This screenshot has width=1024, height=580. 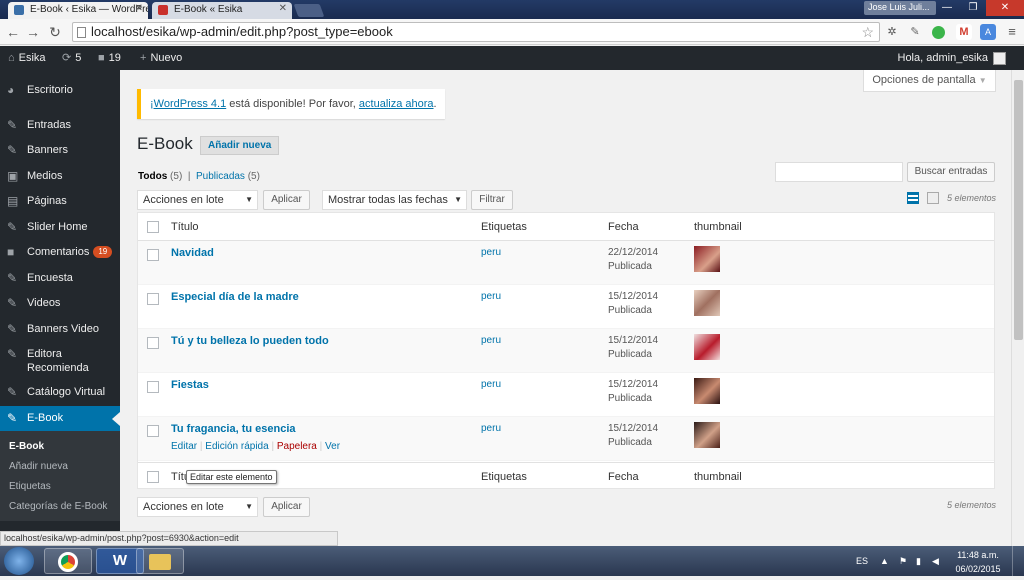 I want to click on caret-down-icon: ▼, so click(x=982, y=80).